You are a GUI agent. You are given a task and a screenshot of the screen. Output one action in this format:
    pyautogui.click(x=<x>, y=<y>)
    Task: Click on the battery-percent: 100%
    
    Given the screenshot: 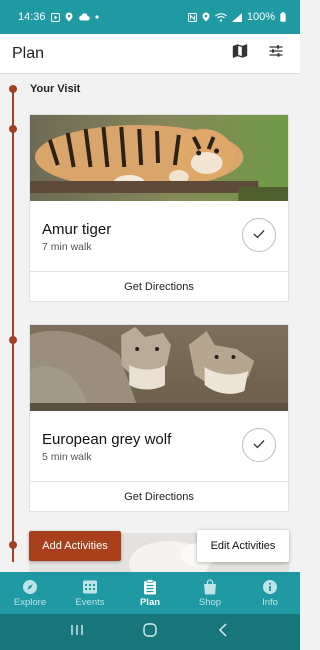 What is the action you would take?
    pyautogui.click(x=260, y=17)
    